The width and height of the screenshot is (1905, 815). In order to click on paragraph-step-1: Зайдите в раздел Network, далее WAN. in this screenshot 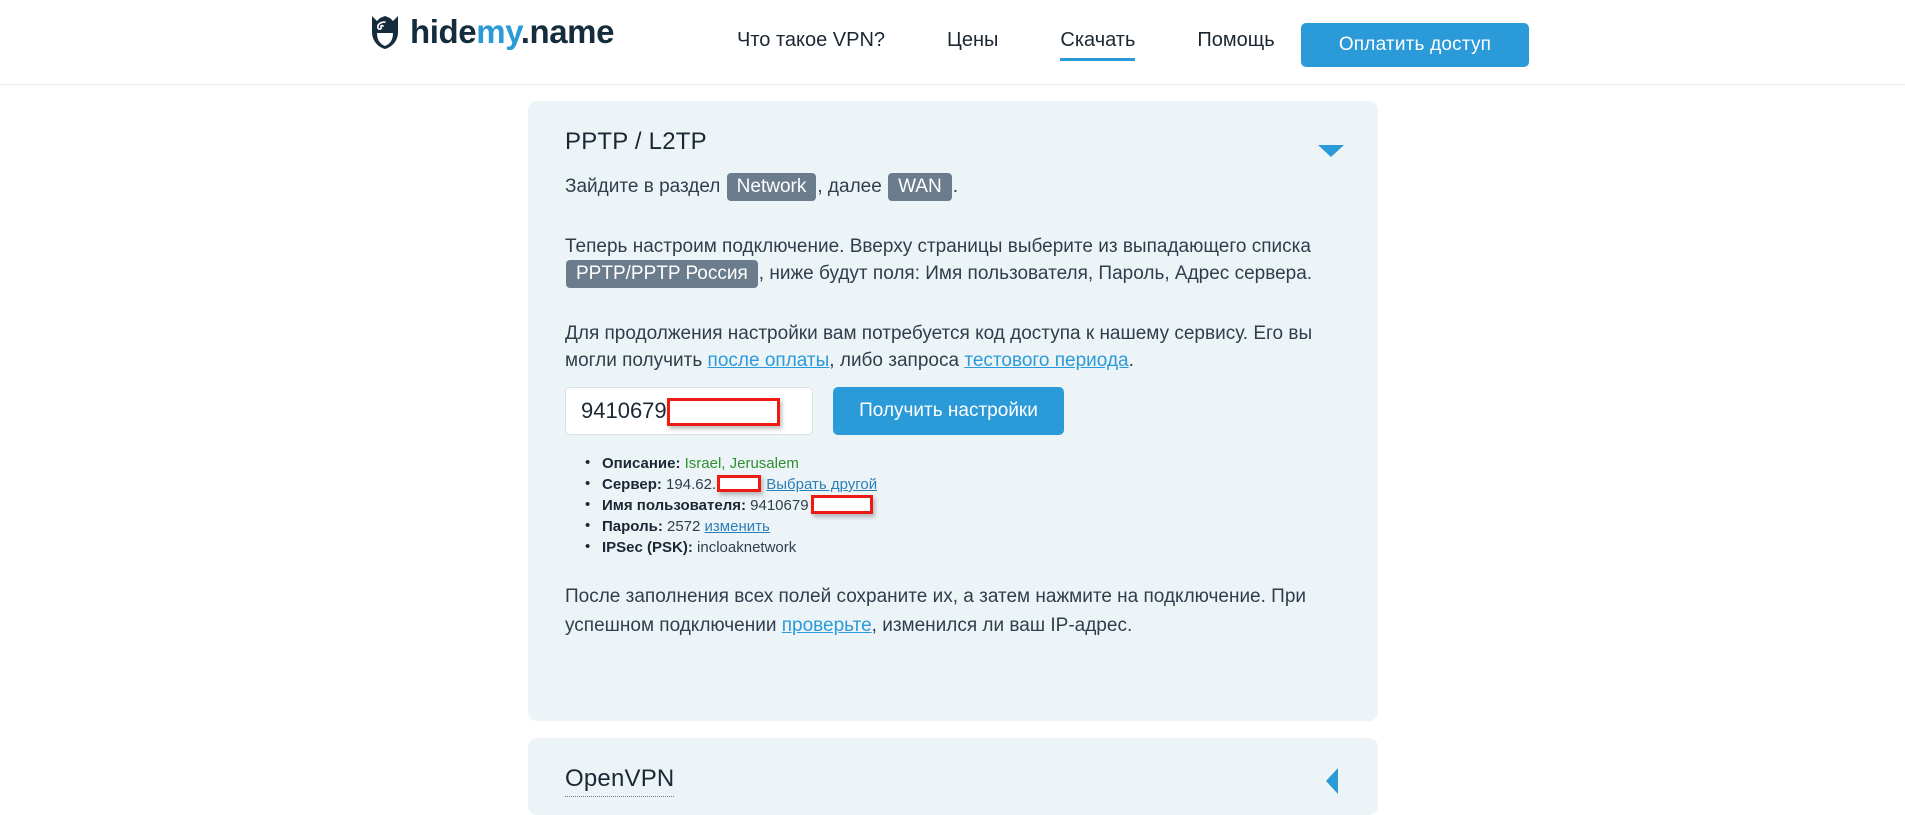, I will do `click(960, 187)`.